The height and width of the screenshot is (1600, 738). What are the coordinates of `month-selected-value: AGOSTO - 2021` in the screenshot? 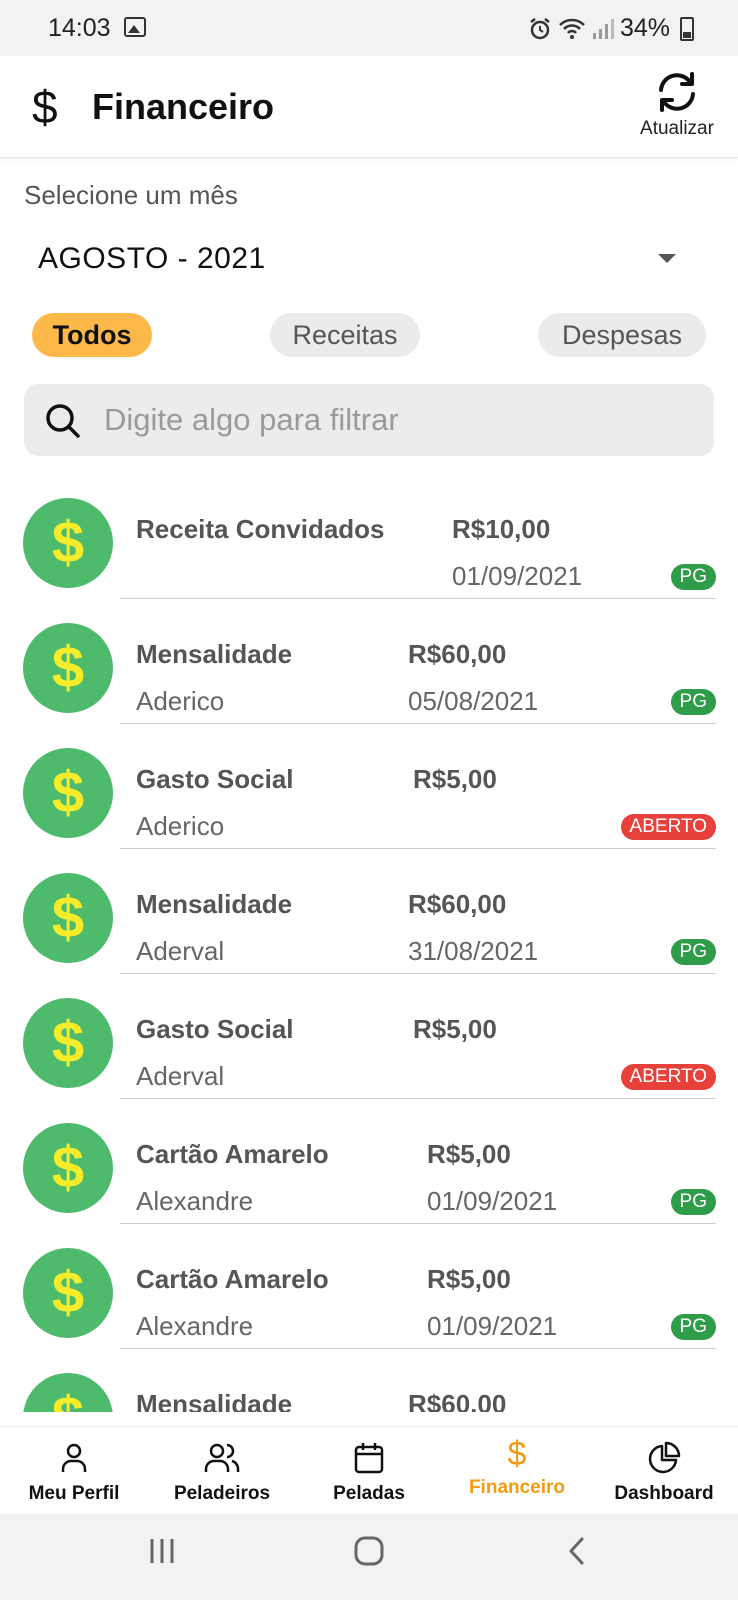 It's located at (152, 258).